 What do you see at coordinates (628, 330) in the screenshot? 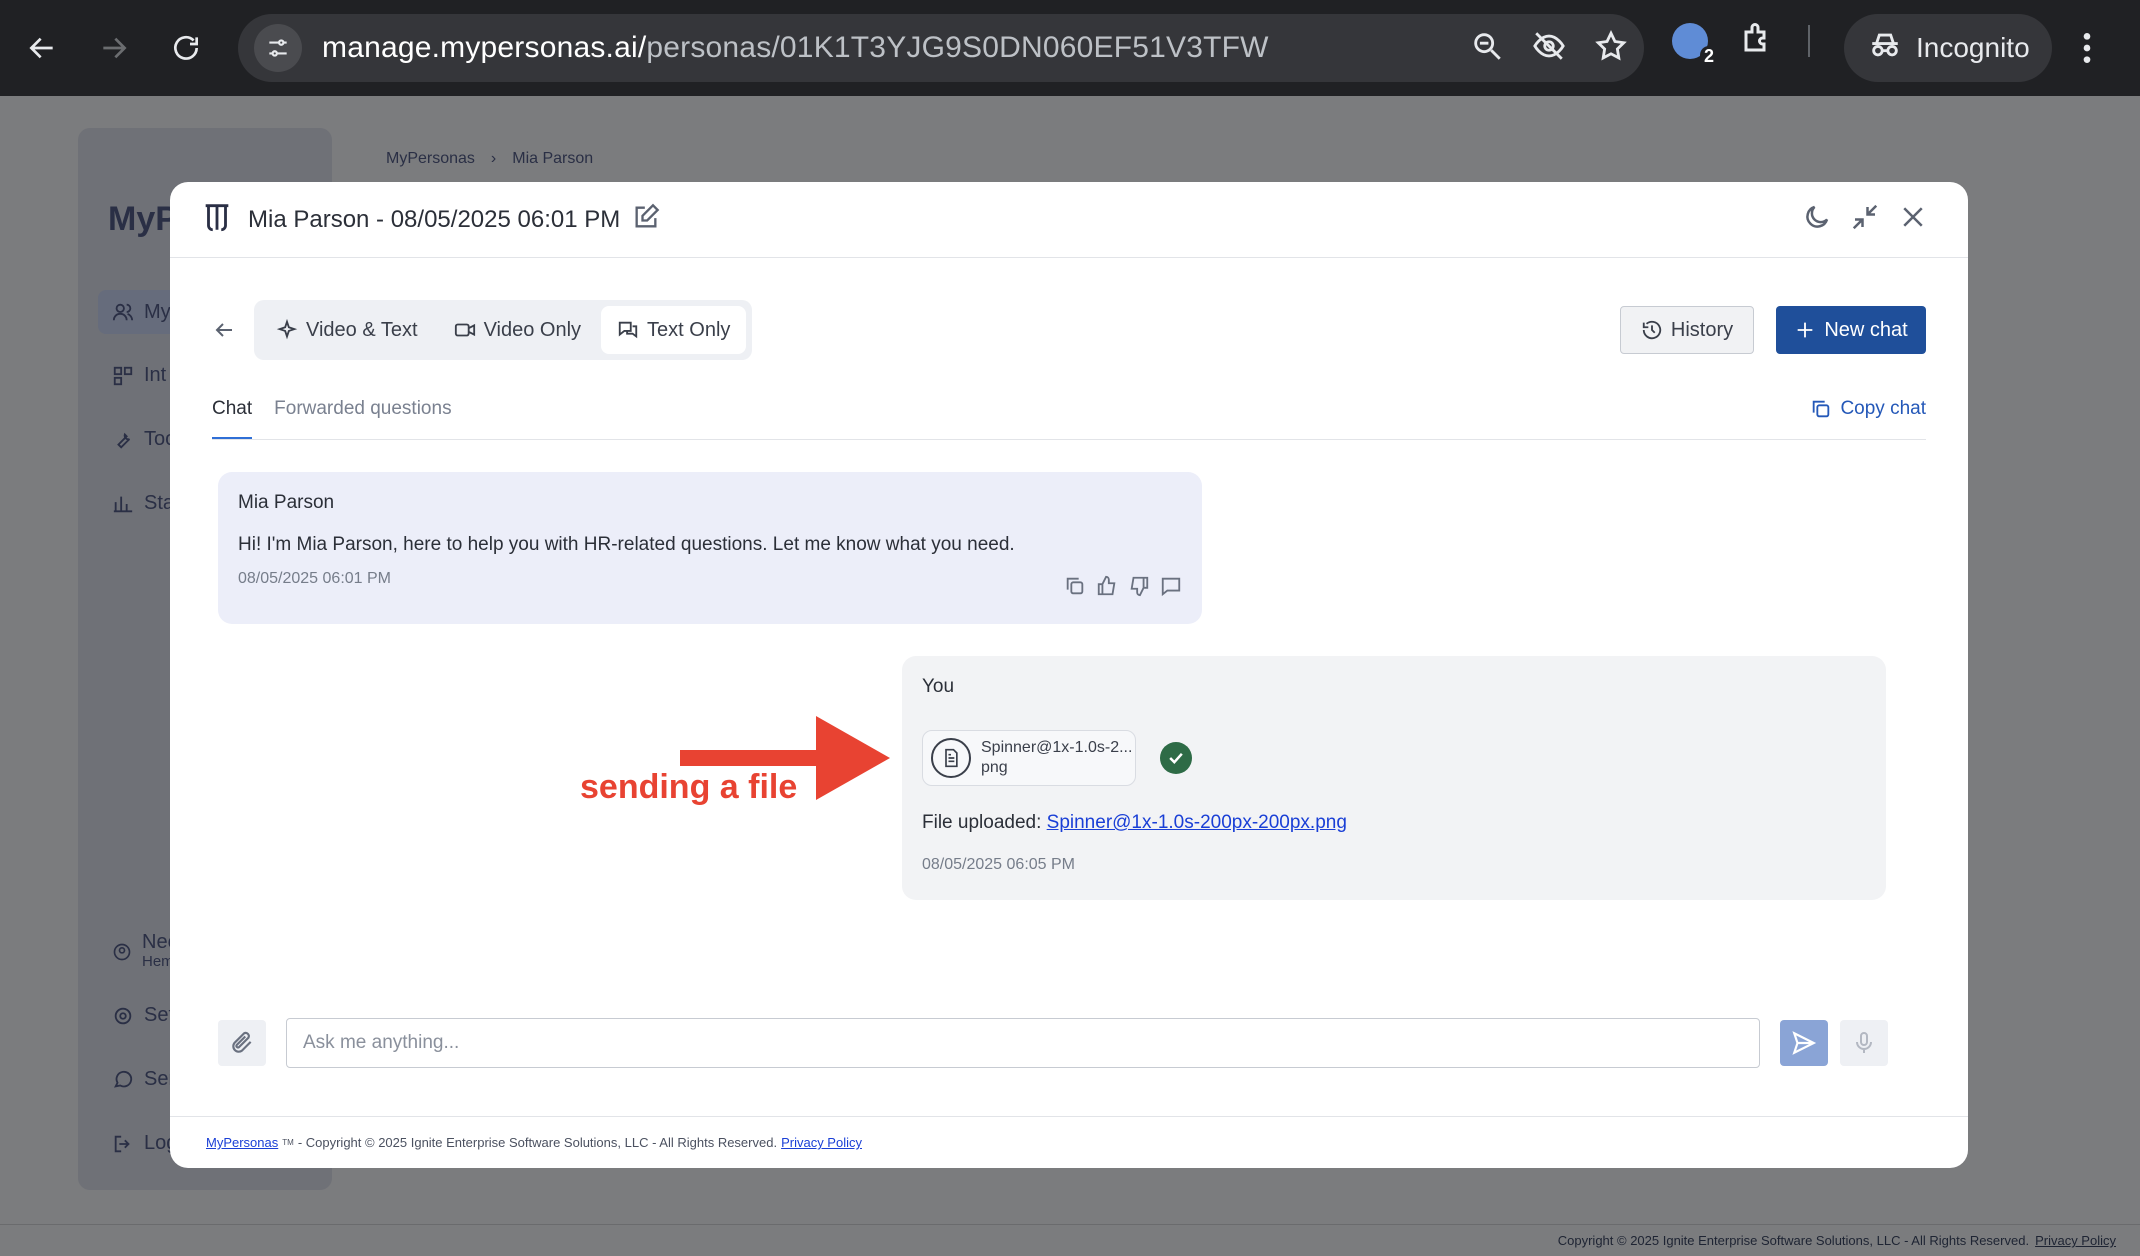
I see `chat-bubbles-icon` at bounding box center [628, 330].